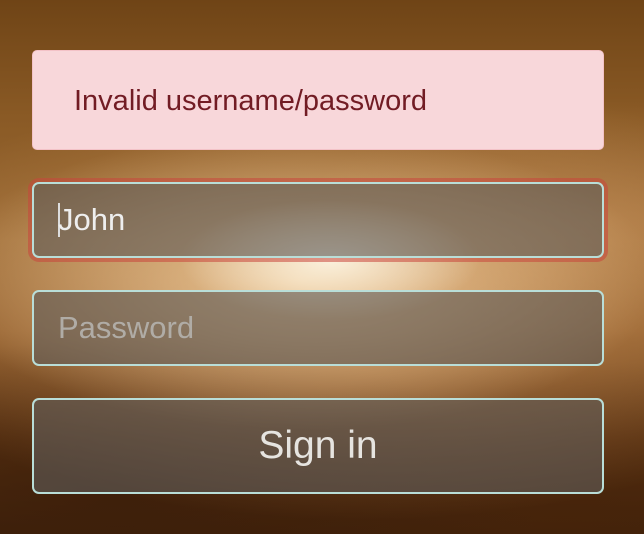 This screenshot has height=534, width=644. I want to click on username-value: John, so click(92, 219).